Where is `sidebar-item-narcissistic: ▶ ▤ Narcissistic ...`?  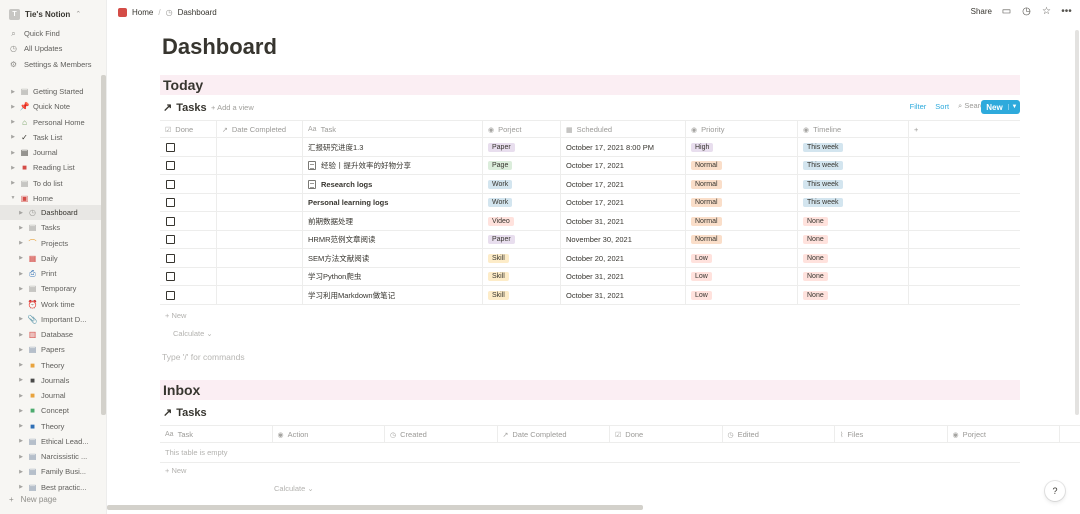 sidebar-item-narcissistic: ▶ ▤ Narcissistic ... is located at coordinates (50, 456).